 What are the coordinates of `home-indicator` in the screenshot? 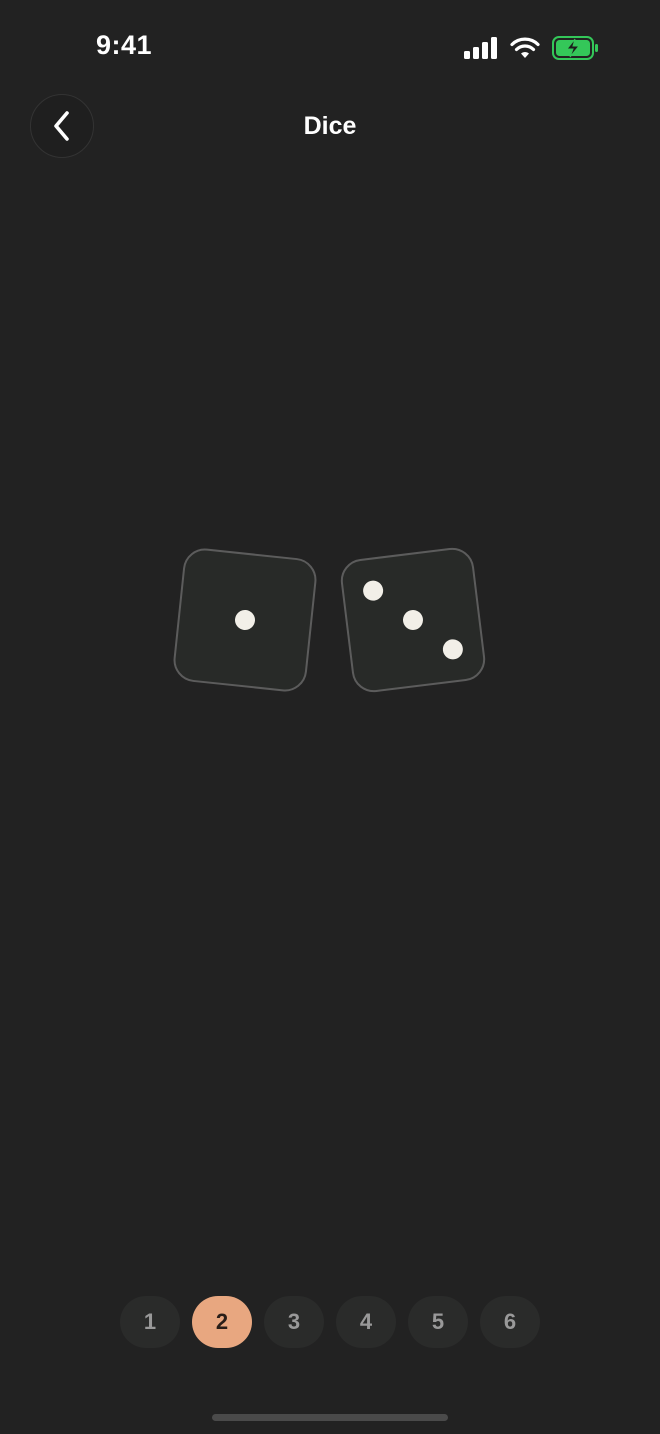 It's located at (330, 1417).